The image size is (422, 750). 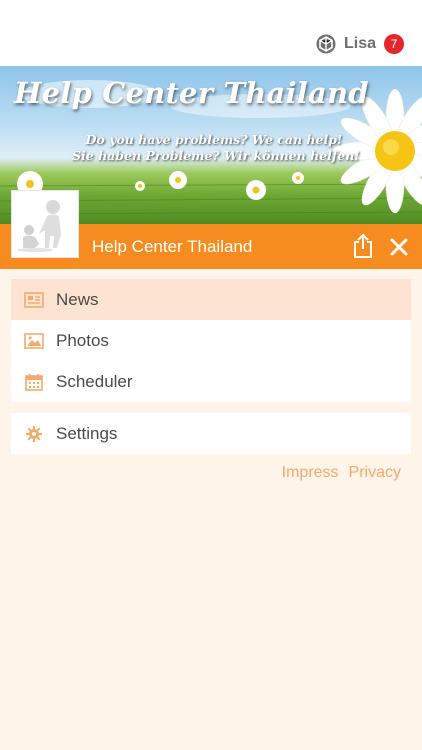 What do you see at coordinates (191, 93) in the screenshot?
I see `banner-title: Help Center Thailand` at bounding box center [191, 93].